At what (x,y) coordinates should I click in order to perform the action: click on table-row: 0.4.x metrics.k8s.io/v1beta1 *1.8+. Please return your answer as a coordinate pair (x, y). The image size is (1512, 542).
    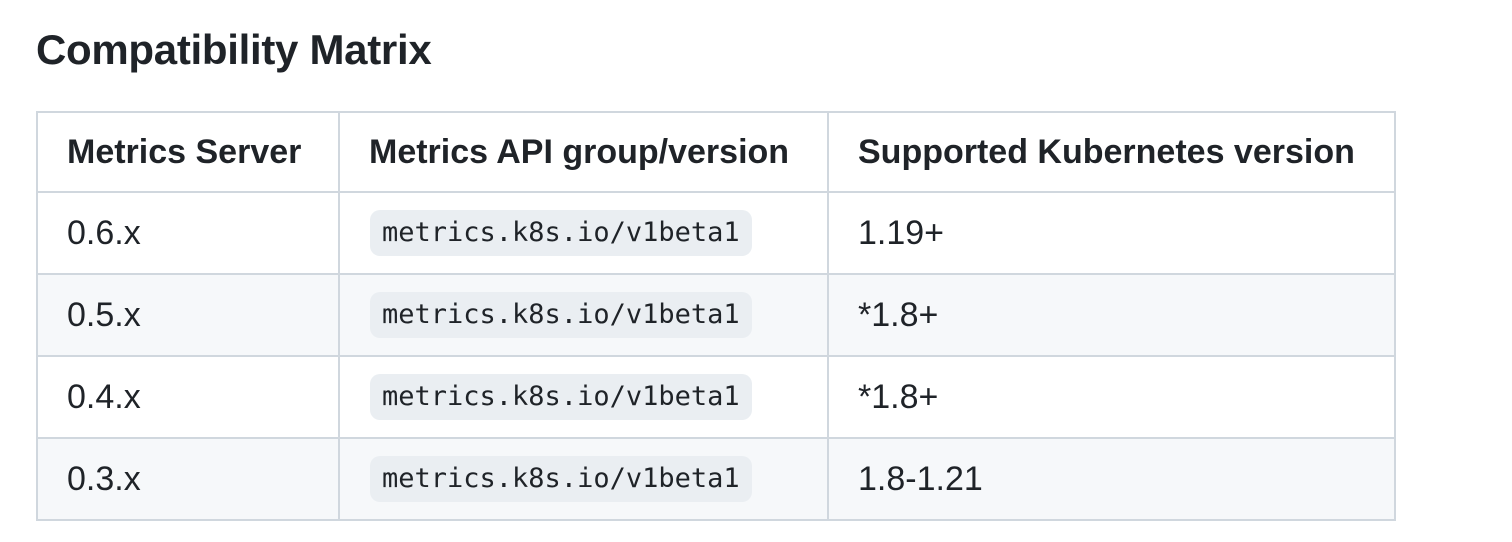
    Looking at the image, I should click on (716, 397).